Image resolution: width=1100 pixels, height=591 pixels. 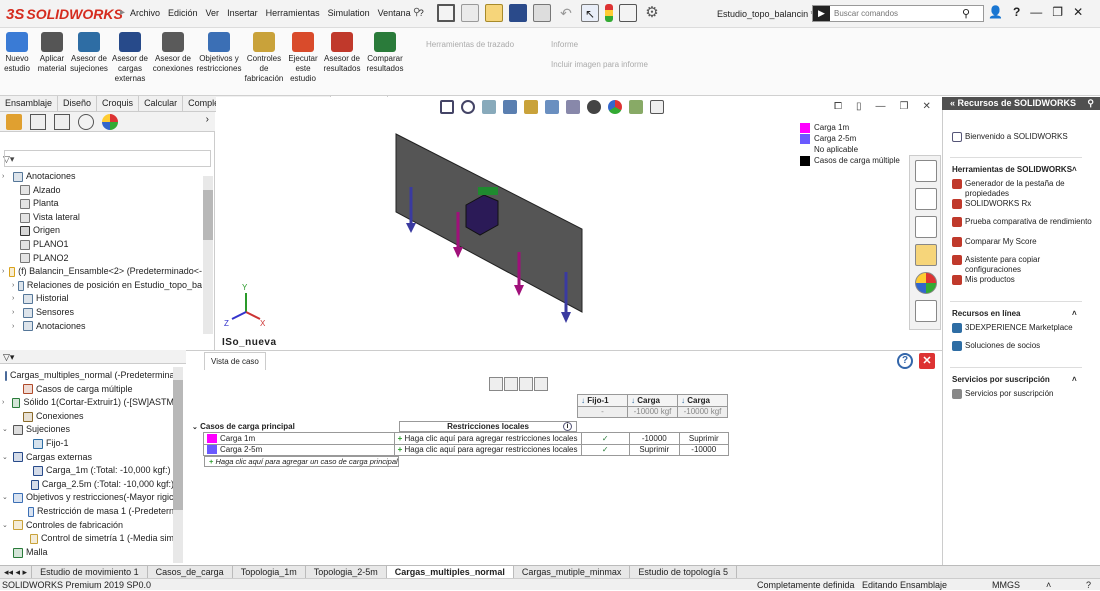 I want to click on scrollbar-thumb, so click(x=208, y=215).